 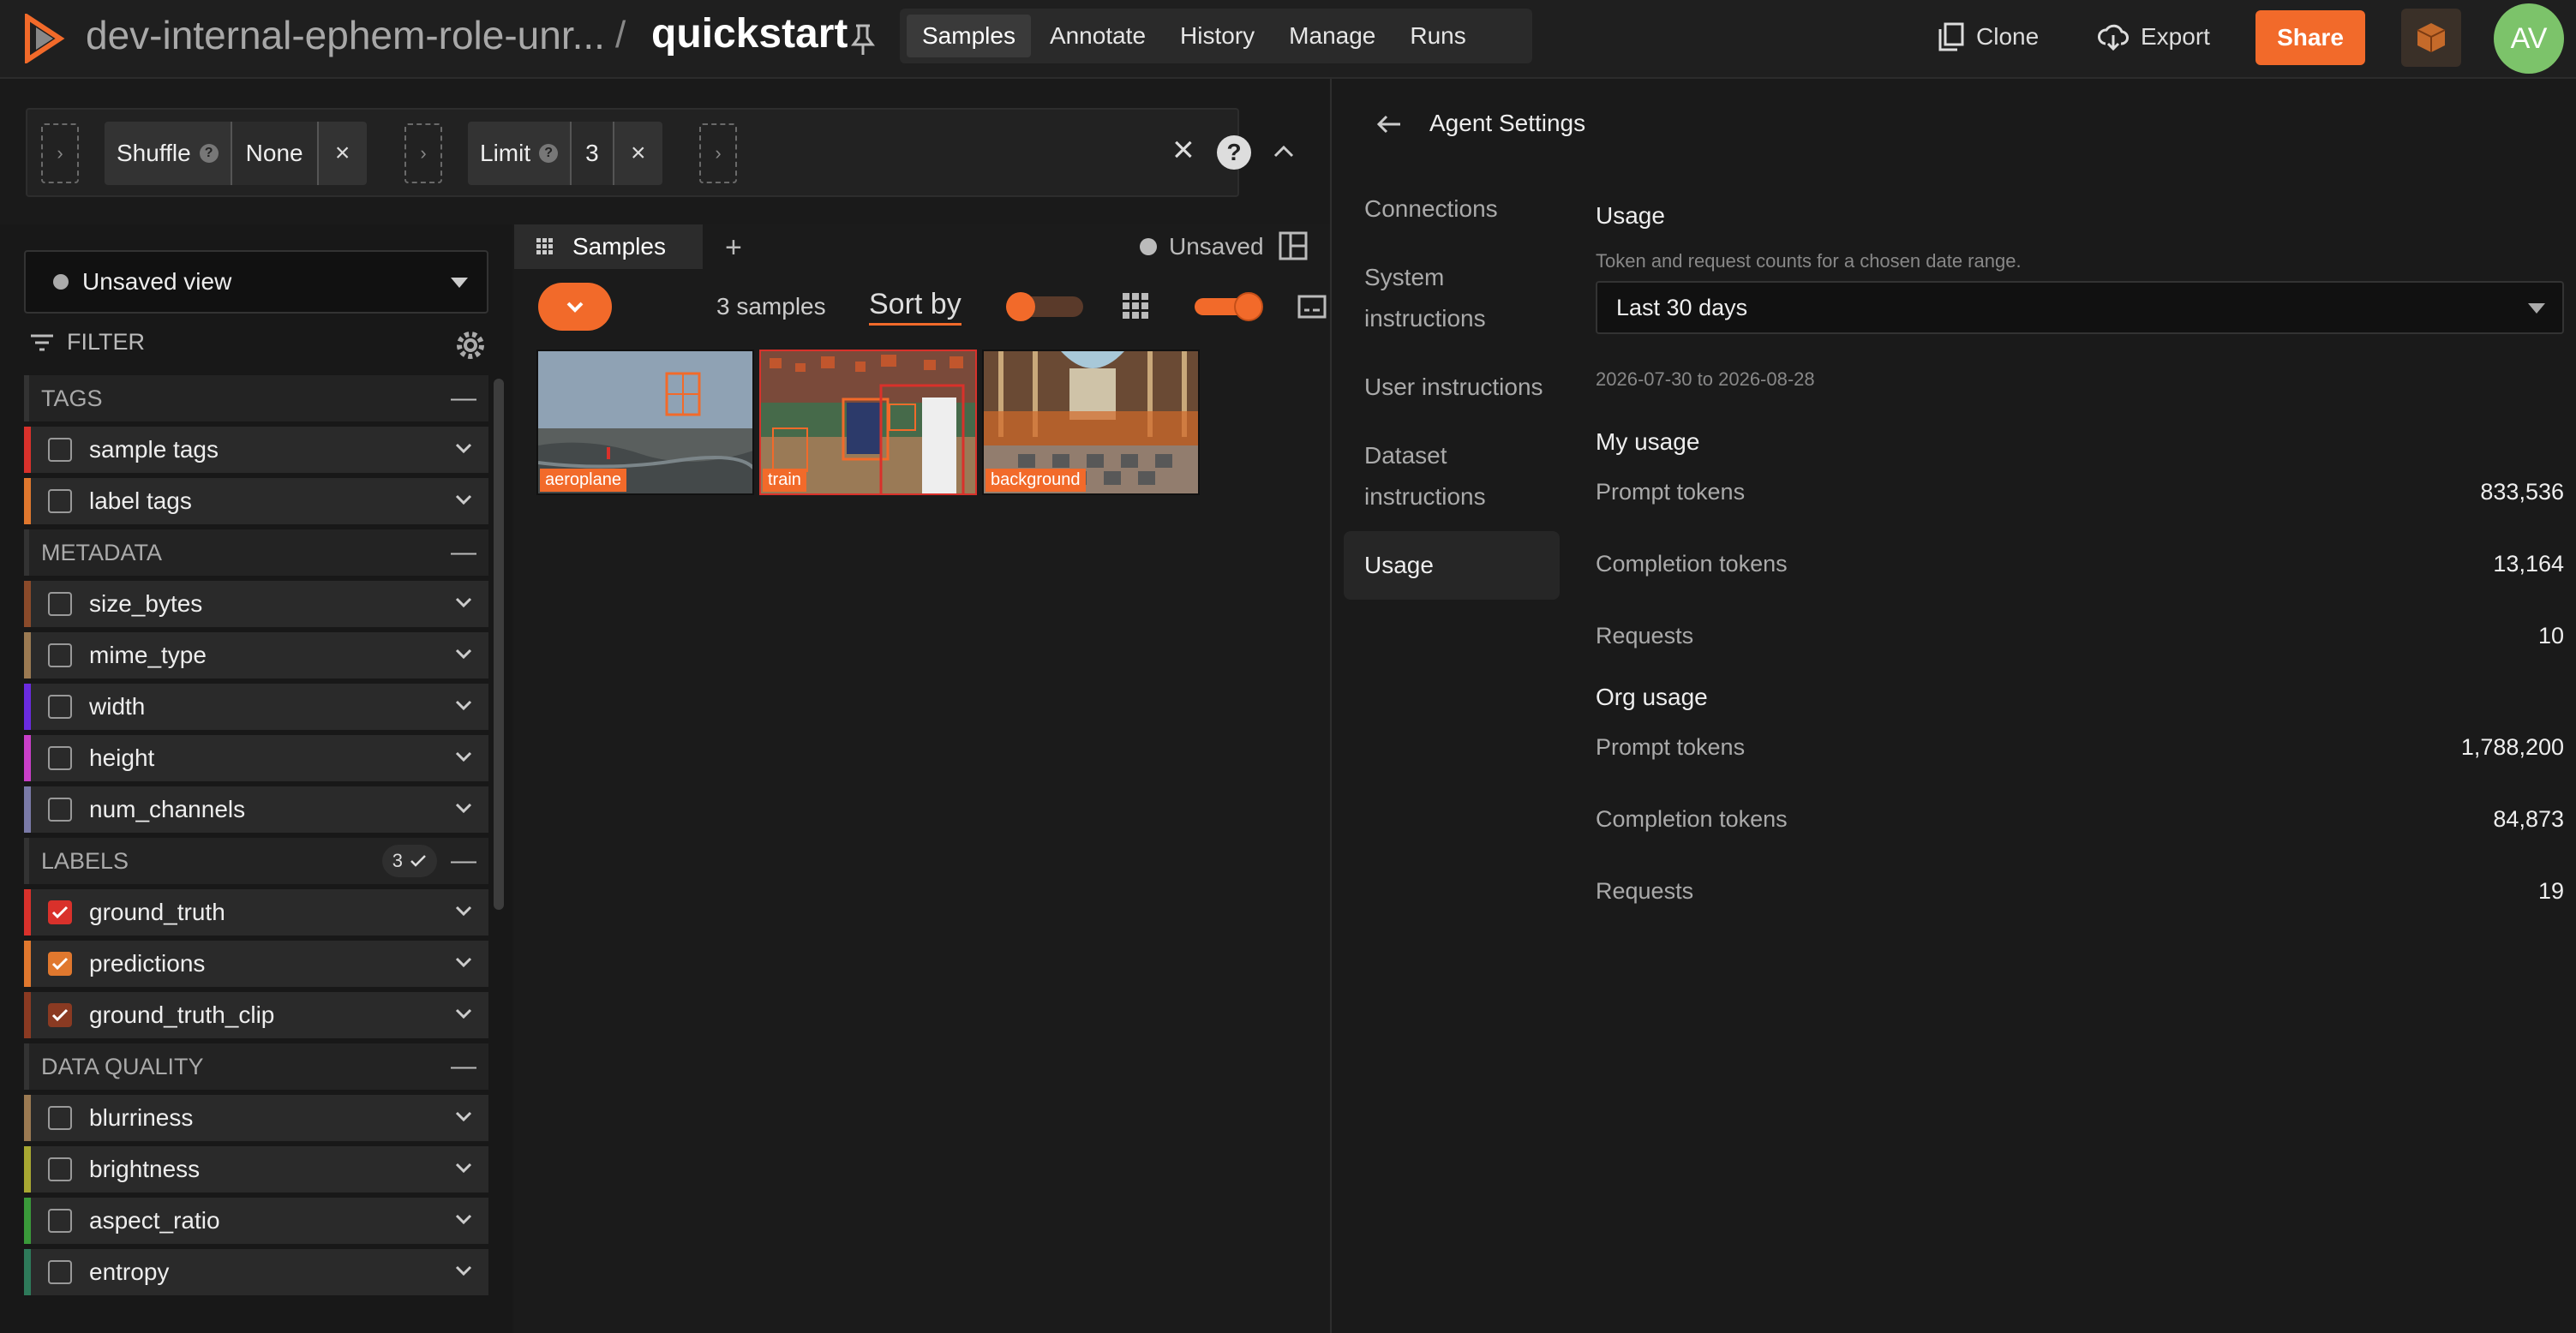 I want to click on samples-tab: Samples, so click(x=608, y=247).